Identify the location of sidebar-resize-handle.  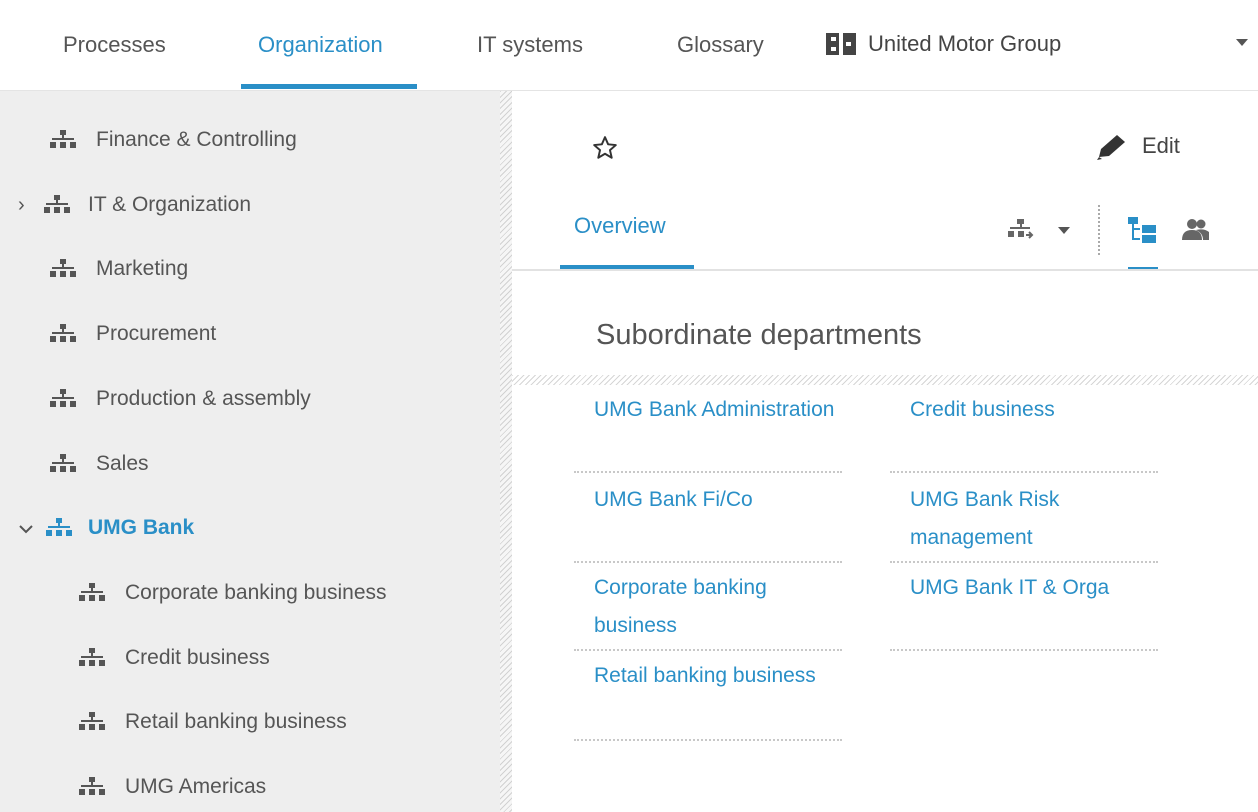
(506, 451).